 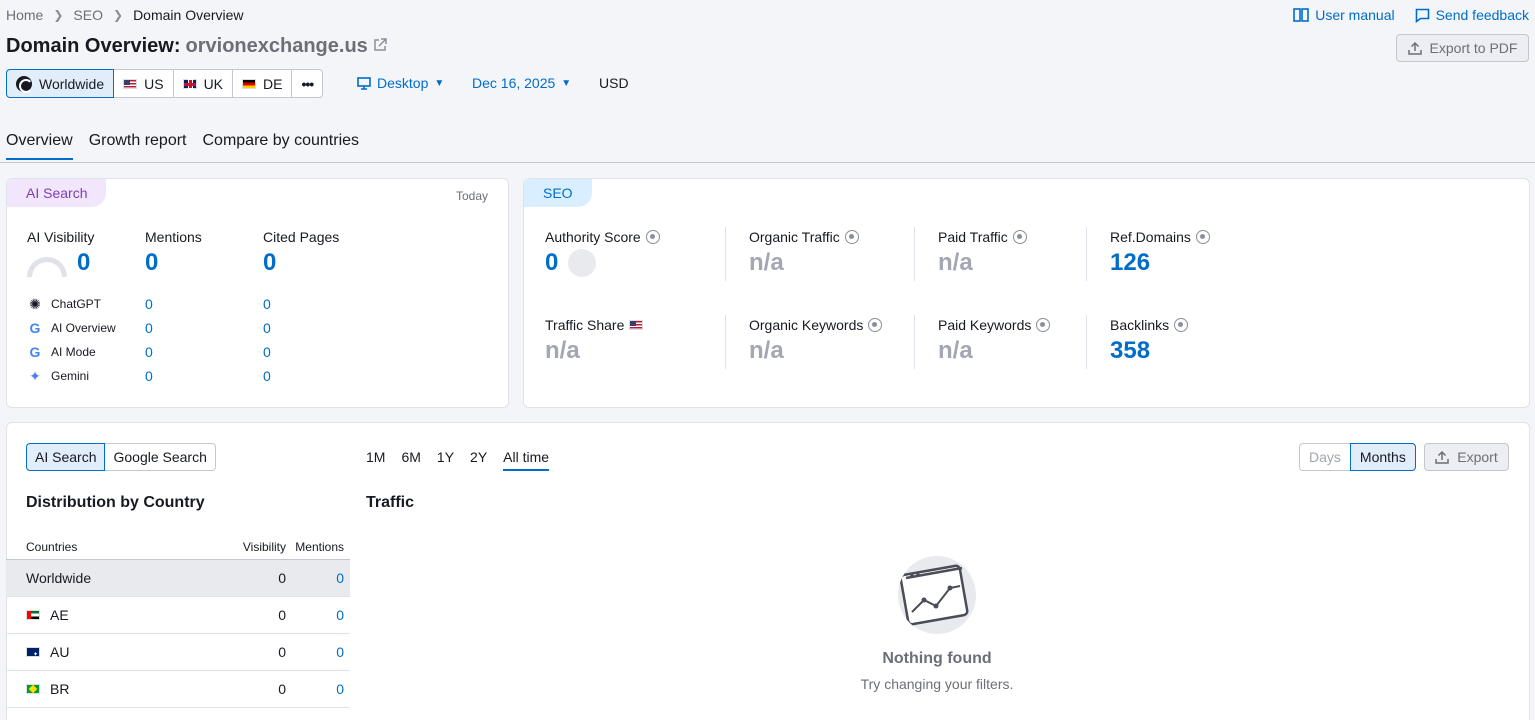 What do you see at coordinates (767, 162) in the screenshot?
I see `tabs-divider` at bounding box center [767, 162].